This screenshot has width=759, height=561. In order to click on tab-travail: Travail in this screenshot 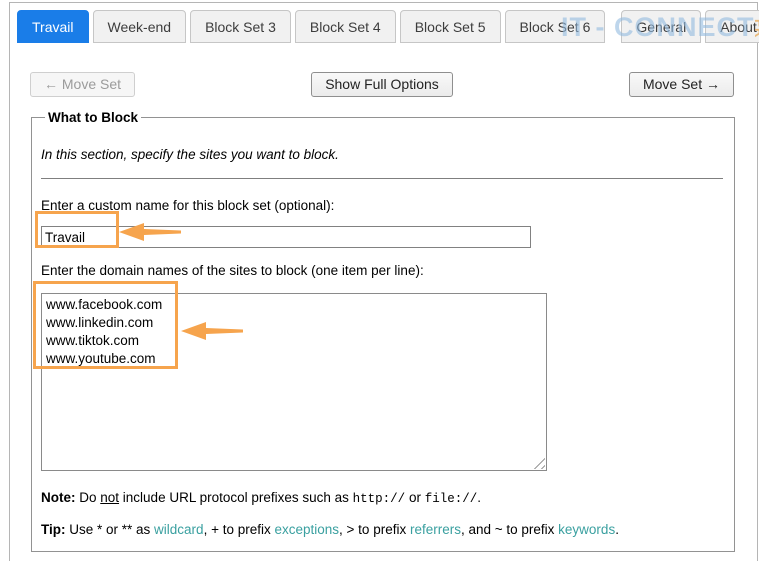, I will do `click(53, 26)`.